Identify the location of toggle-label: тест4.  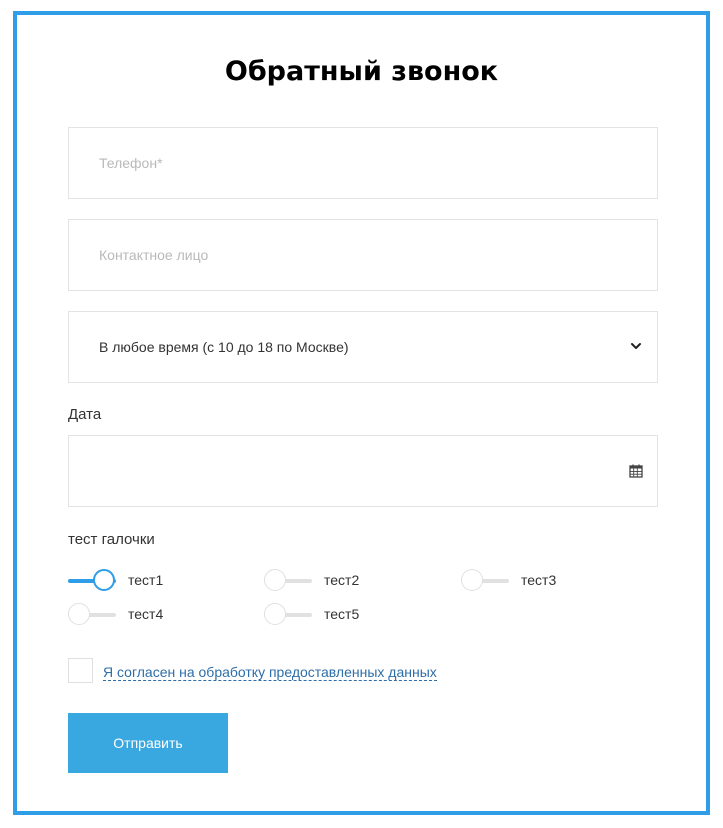
(146, 614).